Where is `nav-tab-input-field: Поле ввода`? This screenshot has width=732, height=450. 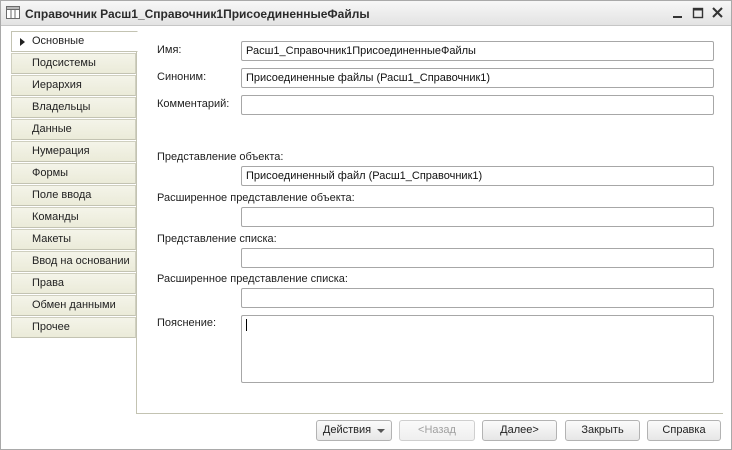 nav-tab-input-field: Поле ввода is located at coordinates (73, 195).